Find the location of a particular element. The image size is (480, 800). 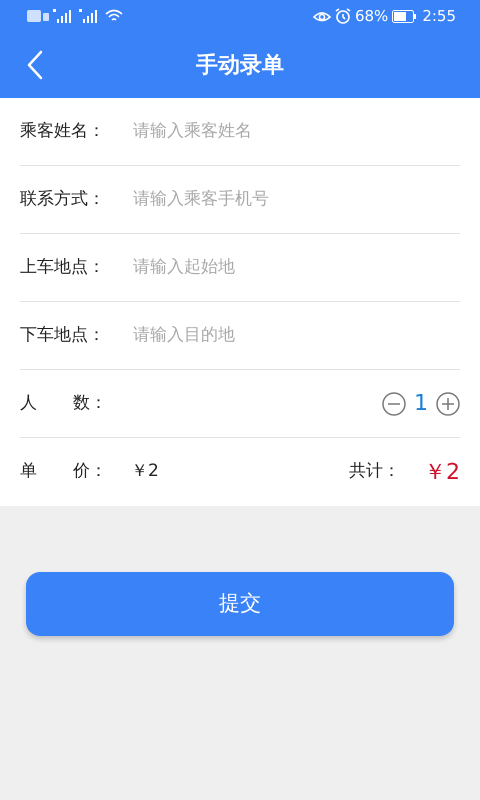

plus-icon is located at coordinates (448, 404).